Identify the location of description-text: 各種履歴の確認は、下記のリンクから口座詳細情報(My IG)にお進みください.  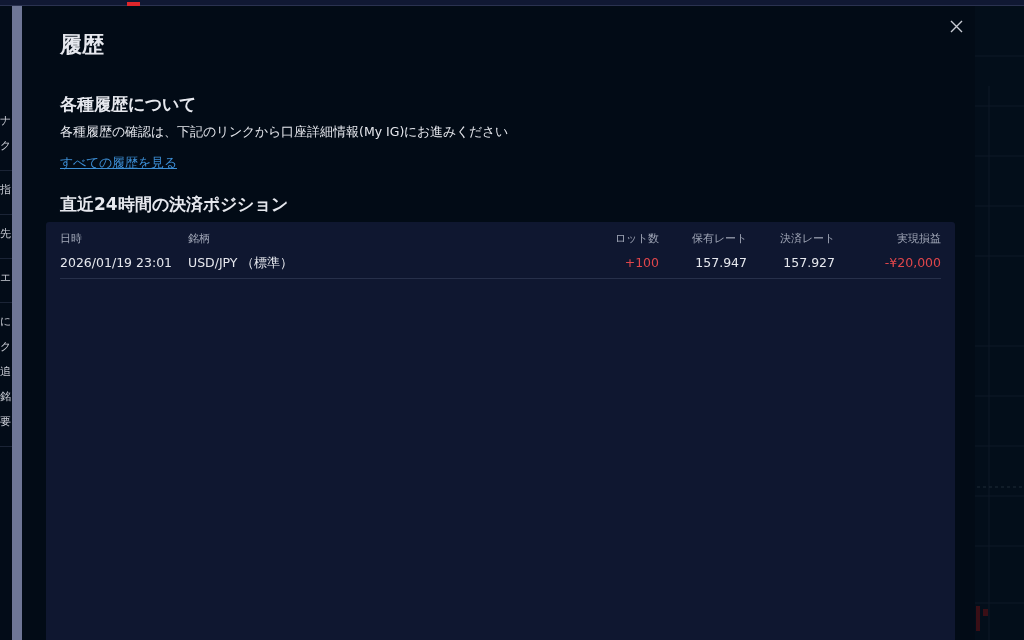
(285, 131).